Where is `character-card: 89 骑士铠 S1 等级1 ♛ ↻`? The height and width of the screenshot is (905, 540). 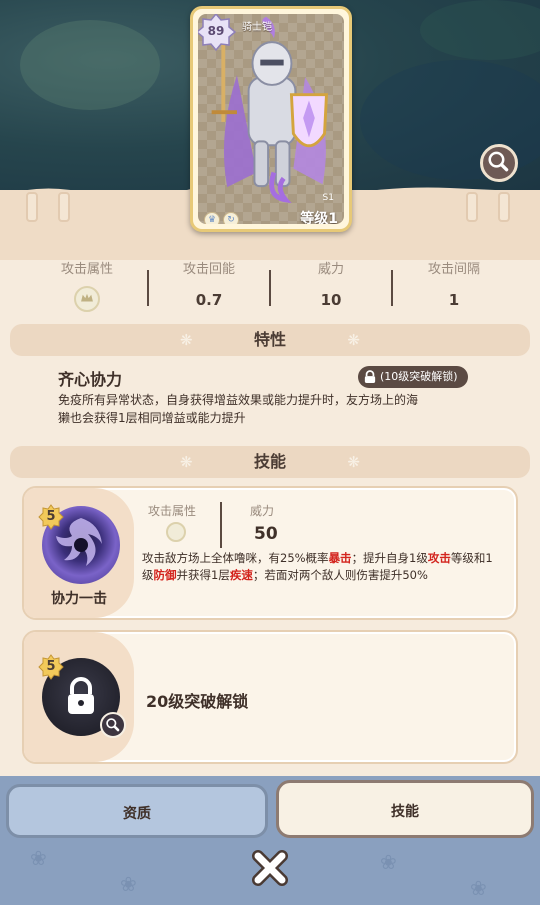
character-card: 89 骑士铠 S1 等级1 ♛ ↻ is located at coordinates (271, 119).